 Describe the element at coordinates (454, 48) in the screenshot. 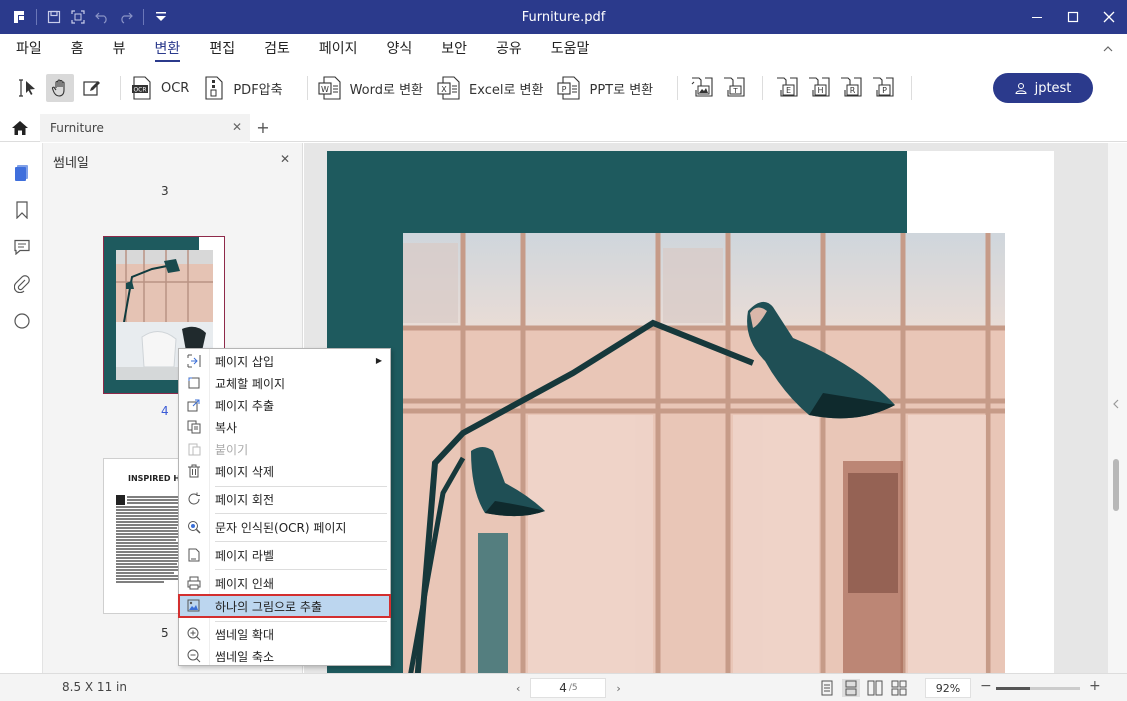

I see `menu-security: 보안` at that location.